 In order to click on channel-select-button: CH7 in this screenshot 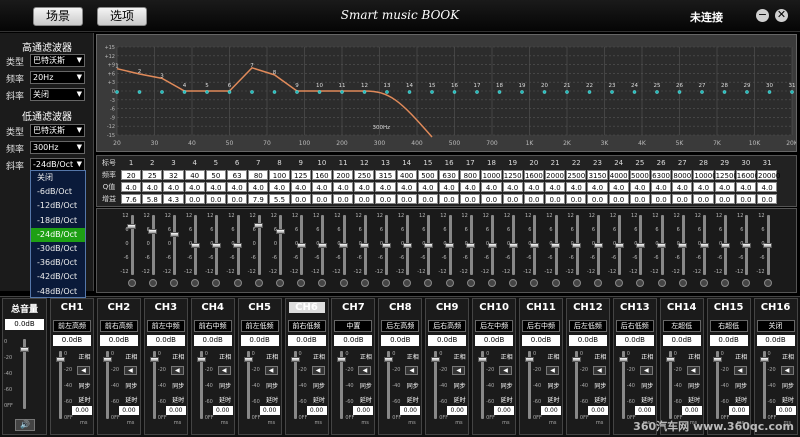, I will do `click(353, 307)`.